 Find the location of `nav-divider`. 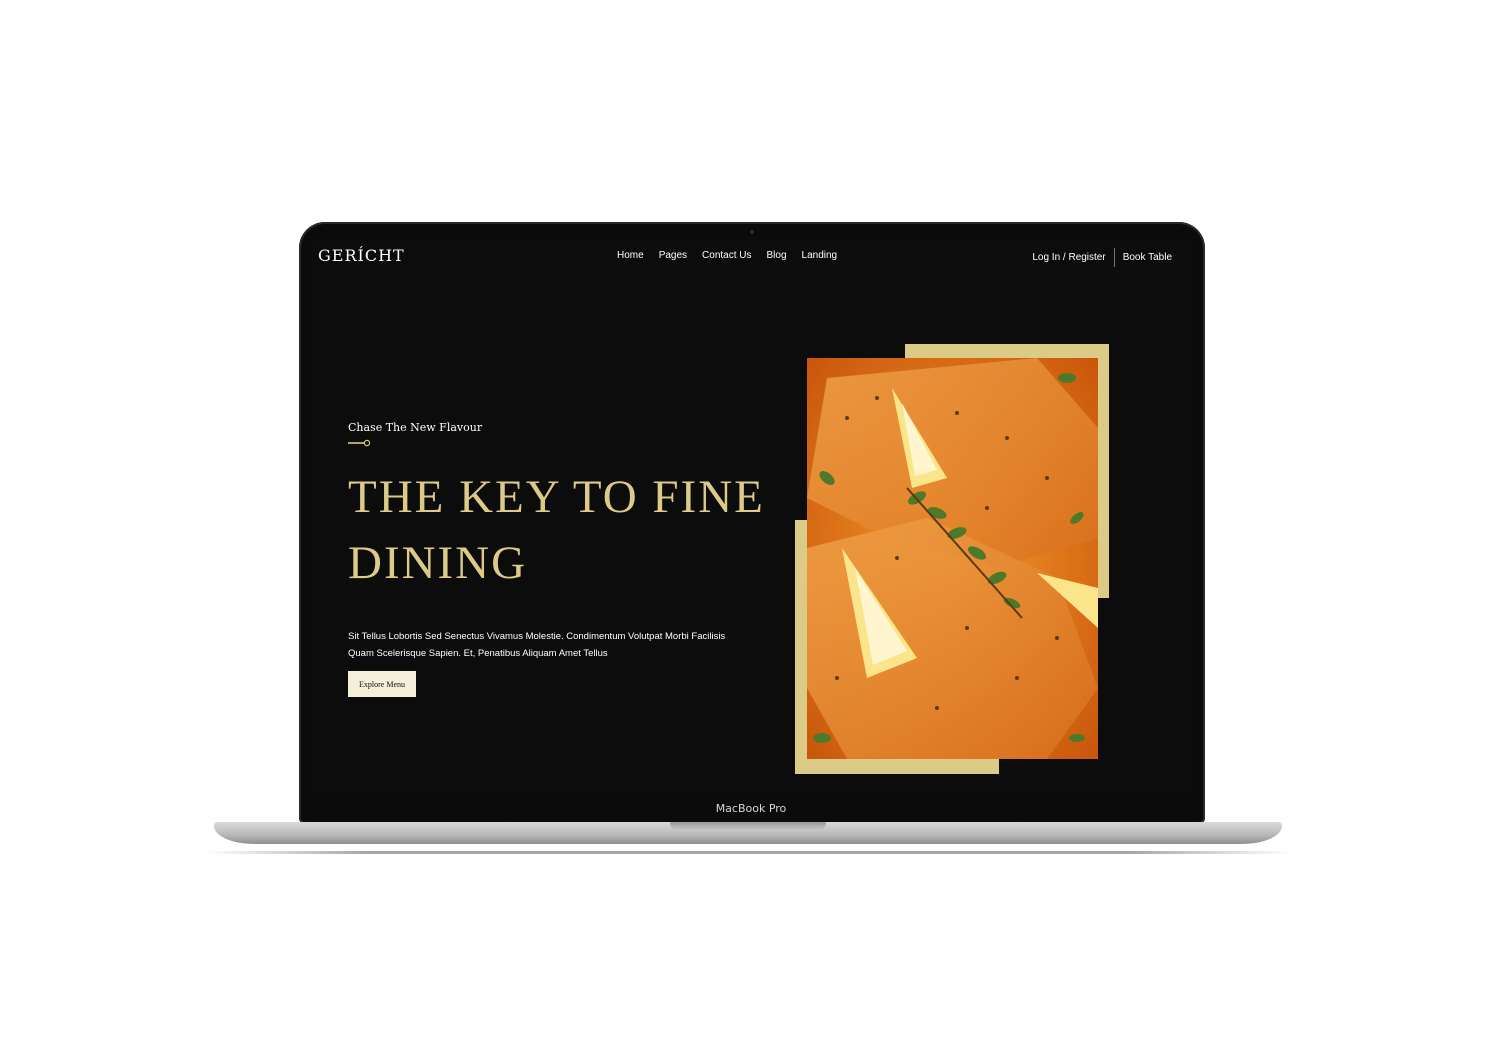

nav-divider is located at coordinates (1114, 257).